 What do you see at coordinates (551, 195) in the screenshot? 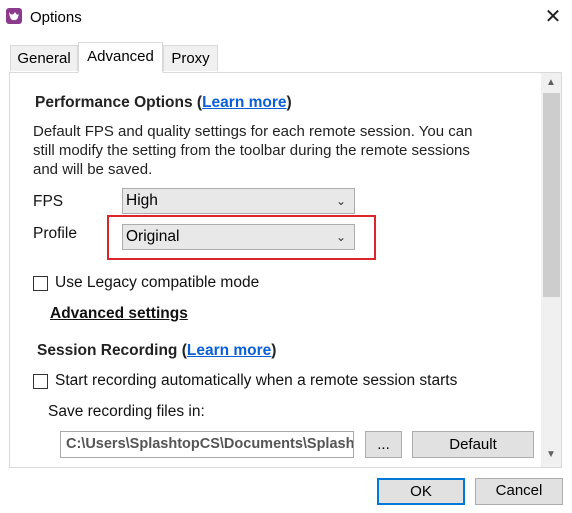
I see `scroll-thumb` at bounding box center [551, 195].